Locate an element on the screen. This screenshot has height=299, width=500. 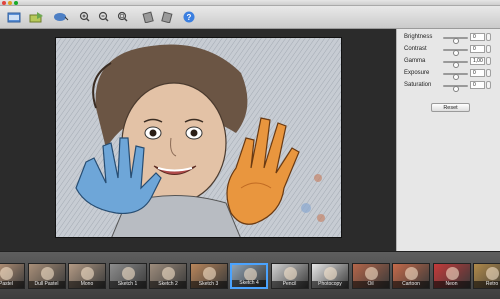
zoom-out-button is located at coordinates (103, 17).